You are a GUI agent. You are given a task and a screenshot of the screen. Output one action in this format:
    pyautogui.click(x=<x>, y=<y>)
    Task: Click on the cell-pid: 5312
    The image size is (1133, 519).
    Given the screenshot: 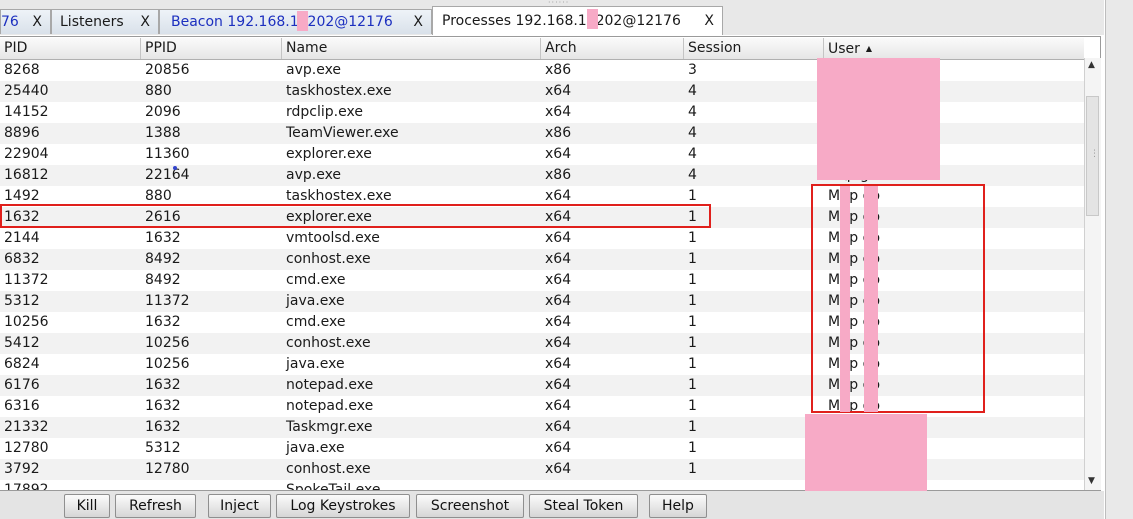 What is the action you would take?
    pyautogui.click(x=22, y=301)
    